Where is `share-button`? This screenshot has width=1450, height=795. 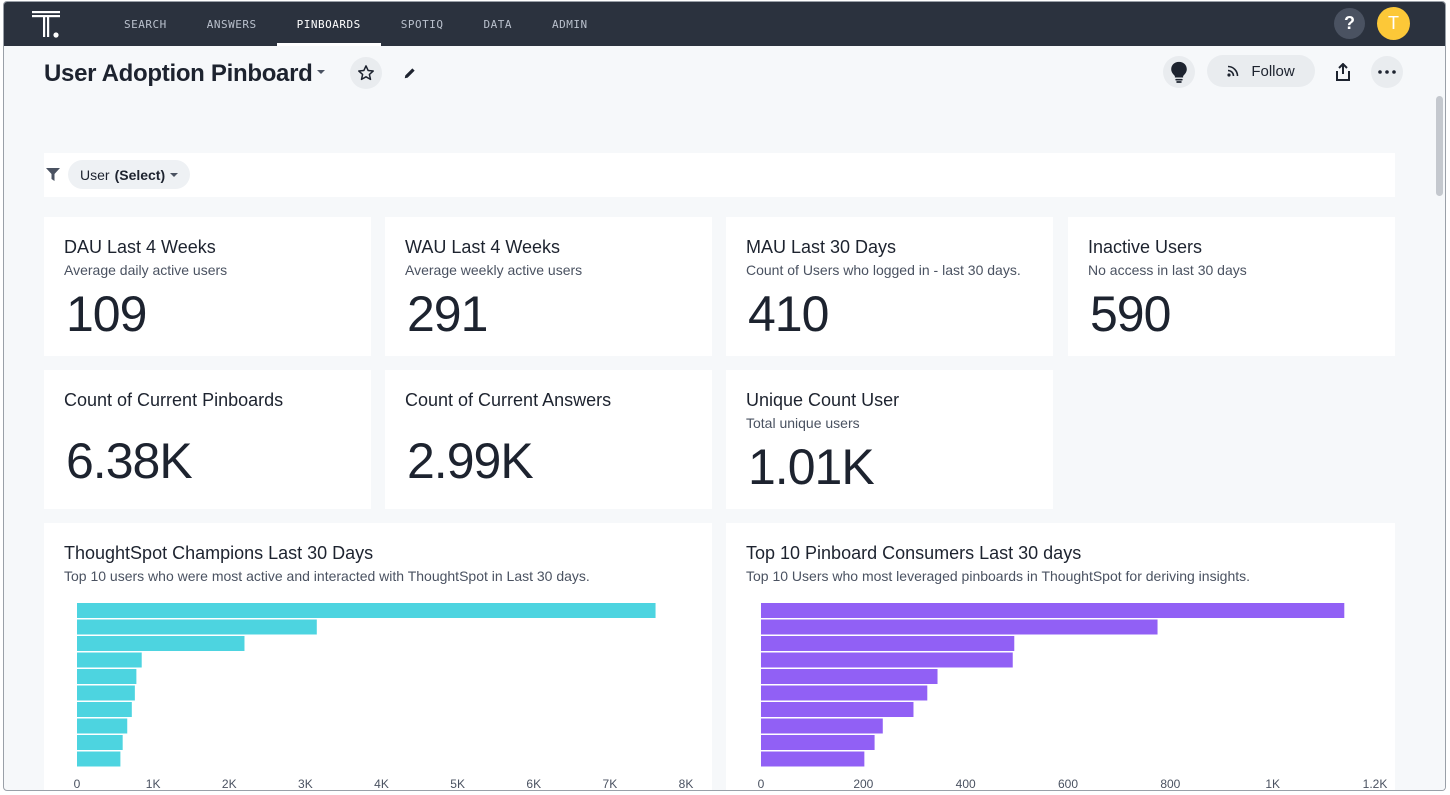 share-button is located at coordinates (1343, 72).